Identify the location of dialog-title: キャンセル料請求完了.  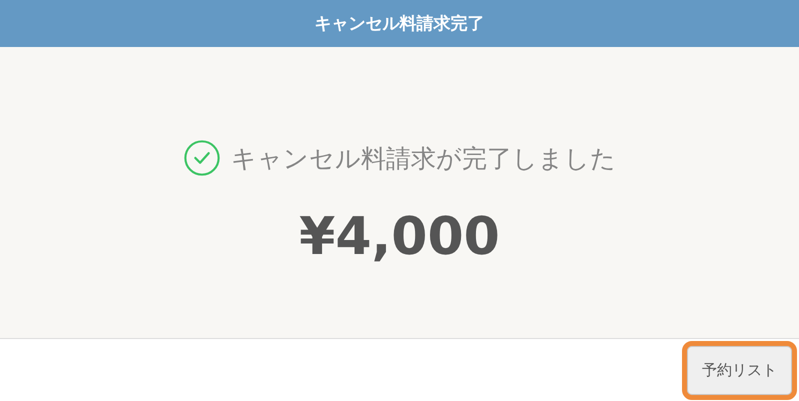
(399, 24).